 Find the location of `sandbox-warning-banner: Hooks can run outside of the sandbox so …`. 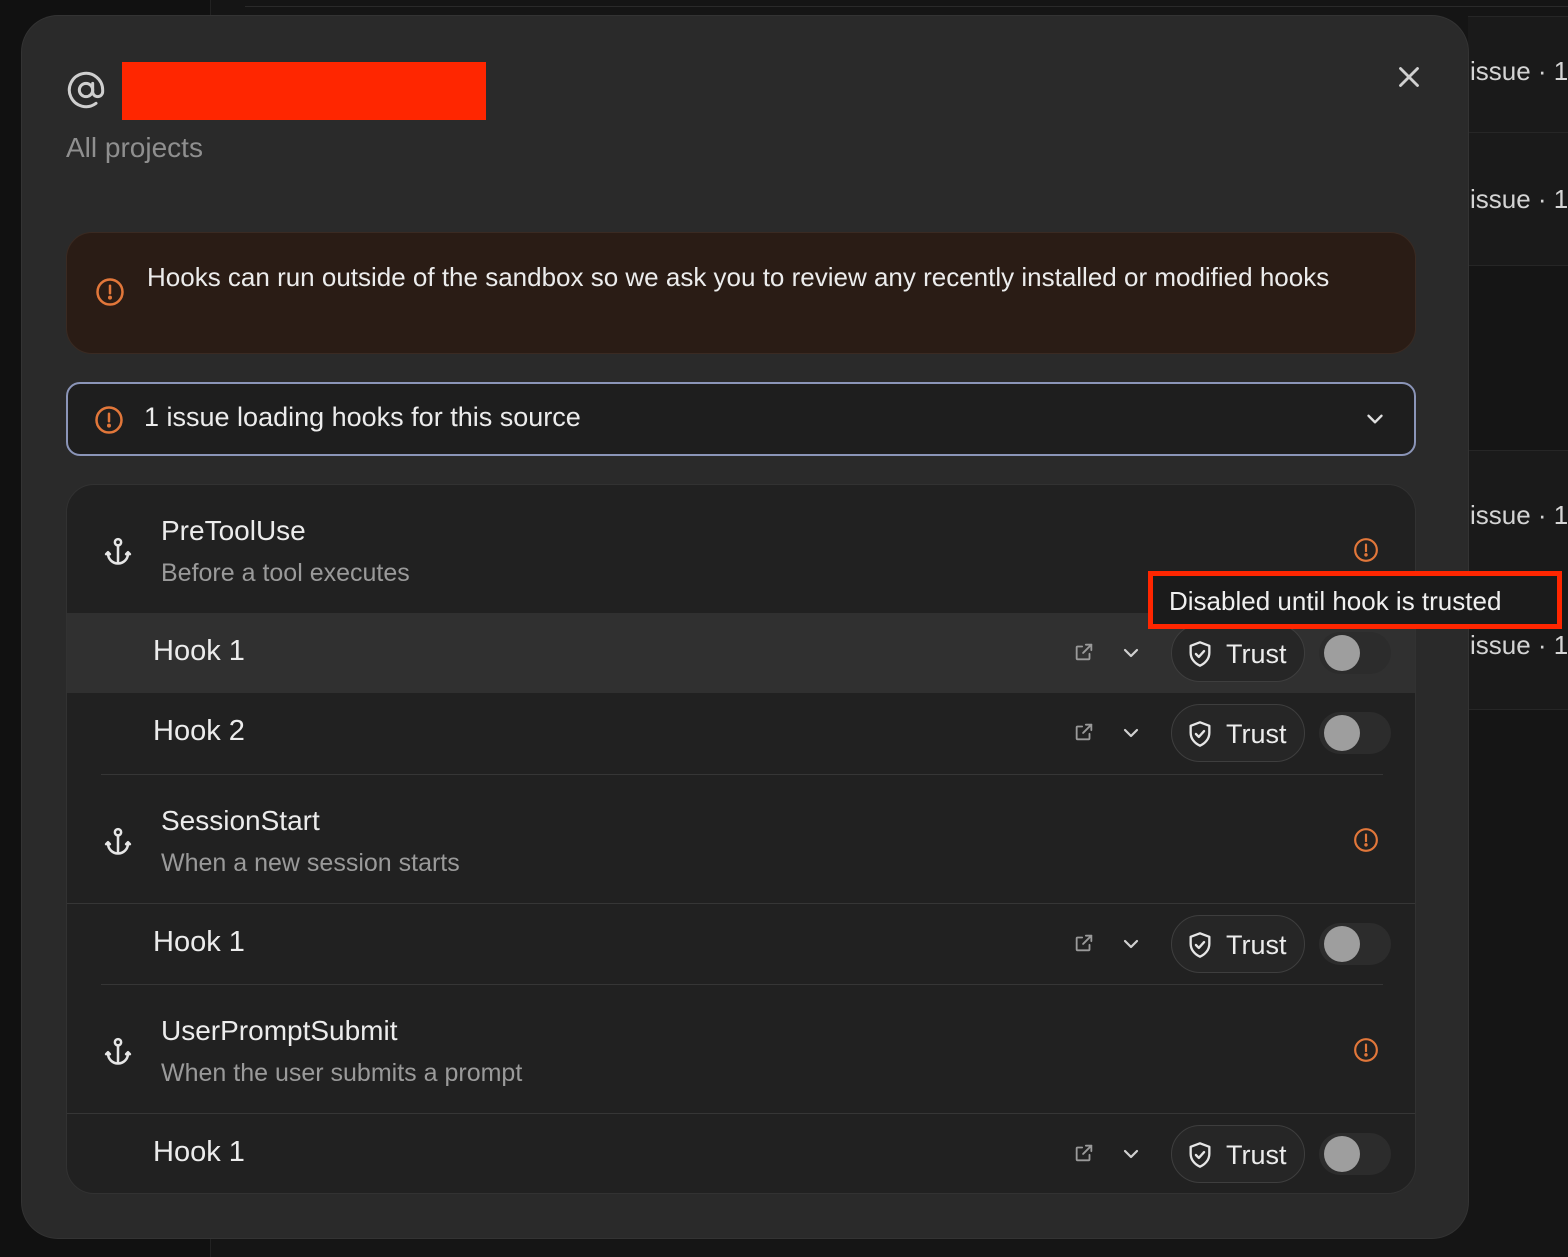

sandbox-warning-banner: Hooks can run outside of the sandbox so … is located at coordinates (741, 293).